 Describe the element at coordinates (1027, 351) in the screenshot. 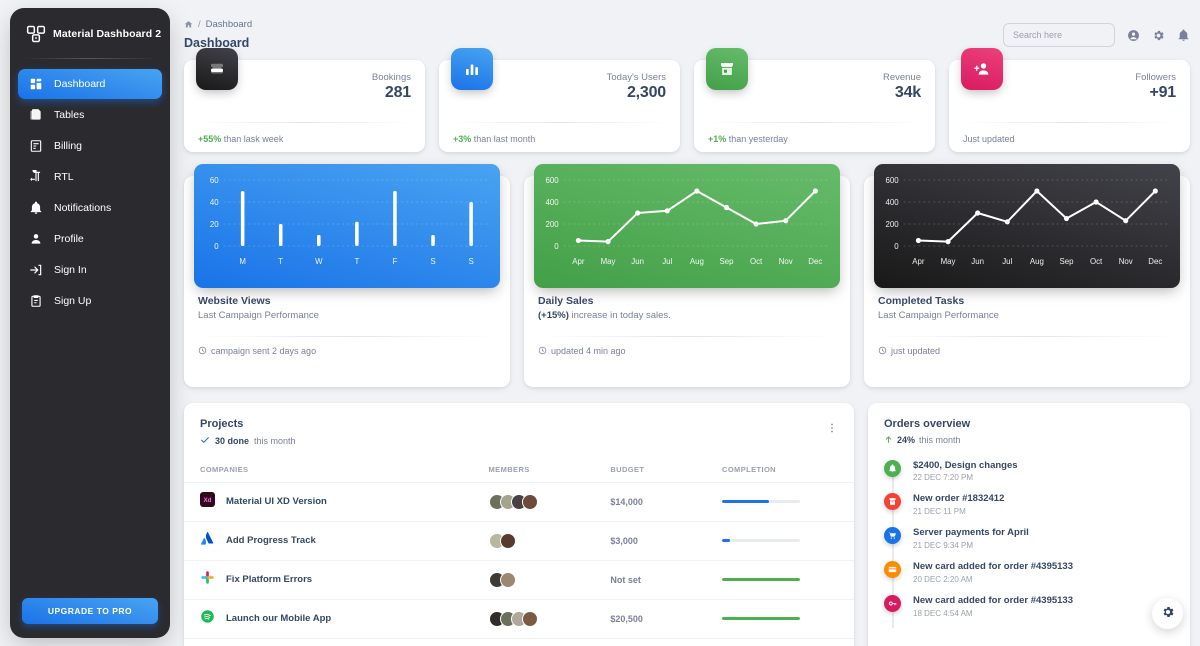

I see `chart-footer: just updated` at that location.